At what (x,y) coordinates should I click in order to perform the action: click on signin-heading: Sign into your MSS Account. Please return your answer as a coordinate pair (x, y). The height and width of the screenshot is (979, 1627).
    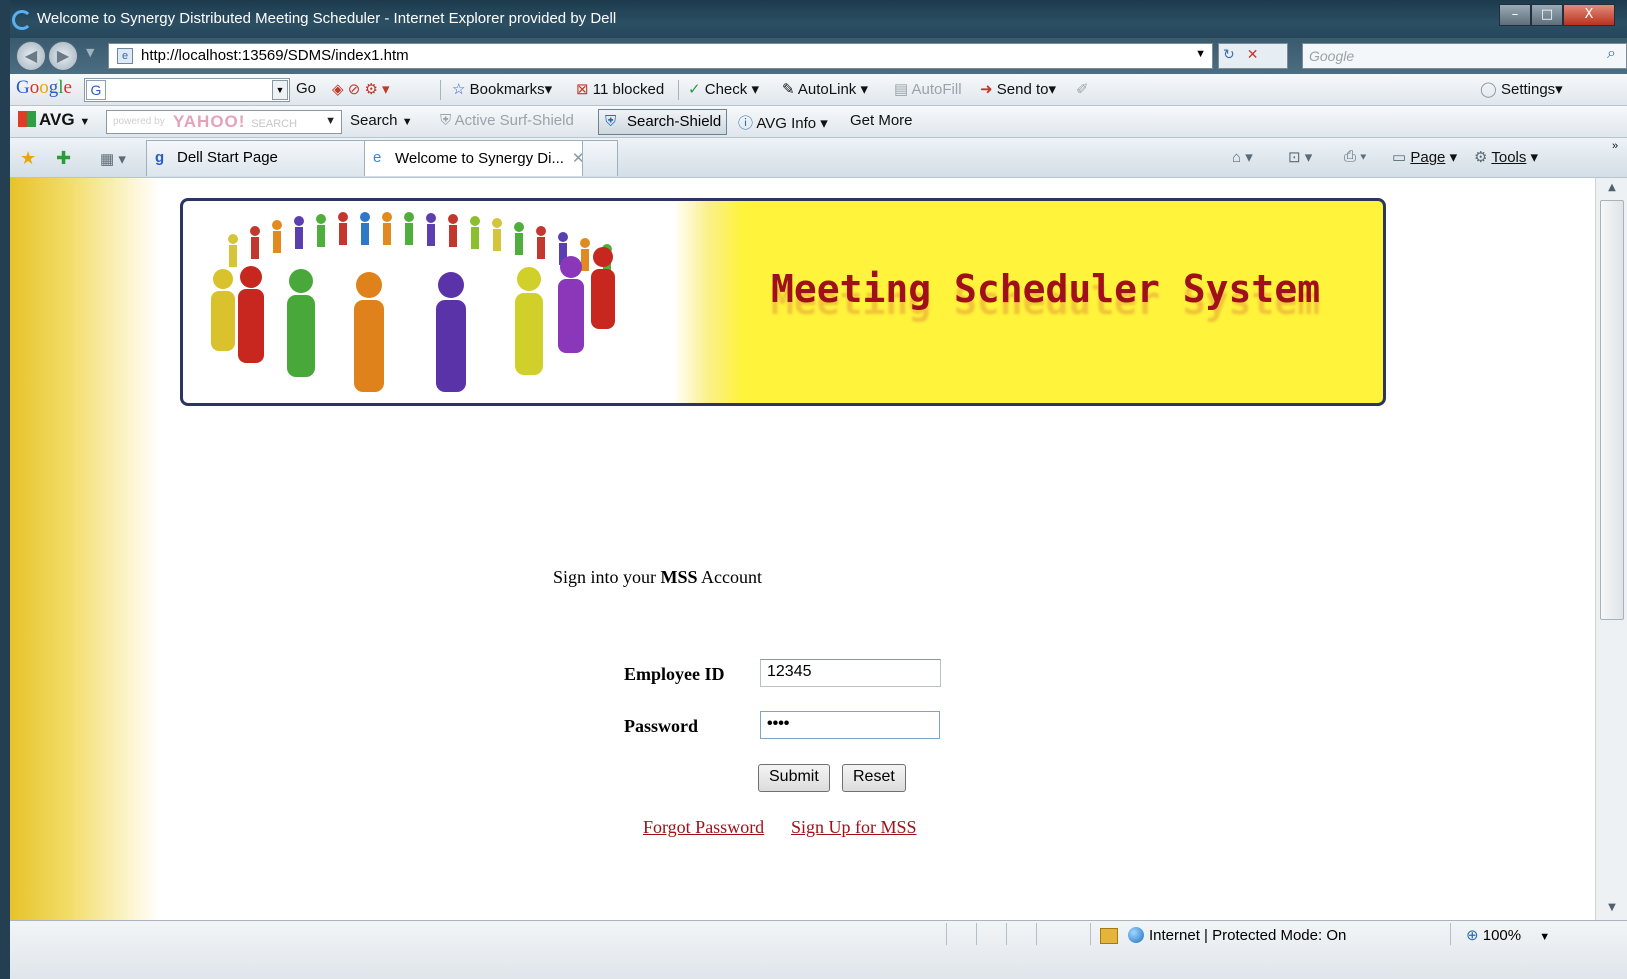
    Looking at the image, I should click on (657, 577).